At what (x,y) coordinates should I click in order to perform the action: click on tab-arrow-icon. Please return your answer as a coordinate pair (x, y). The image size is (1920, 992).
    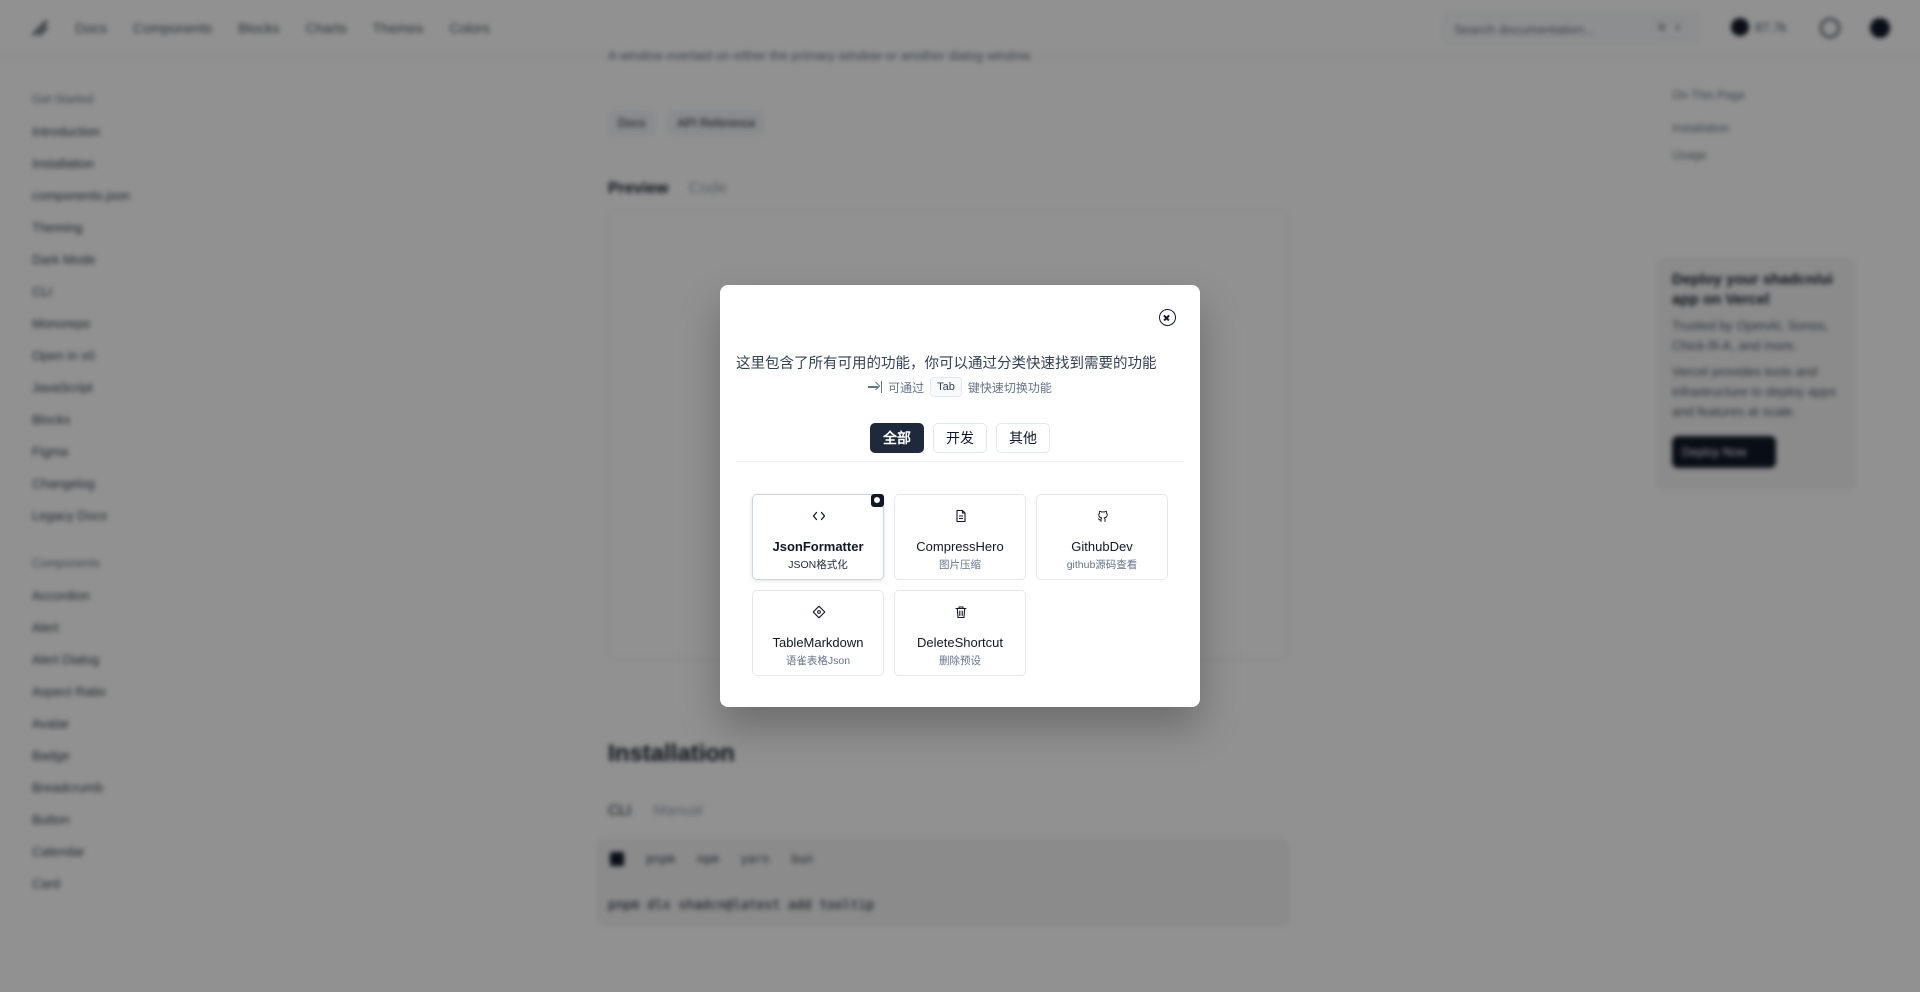
    Looking at the image, I should click on (875, 387).